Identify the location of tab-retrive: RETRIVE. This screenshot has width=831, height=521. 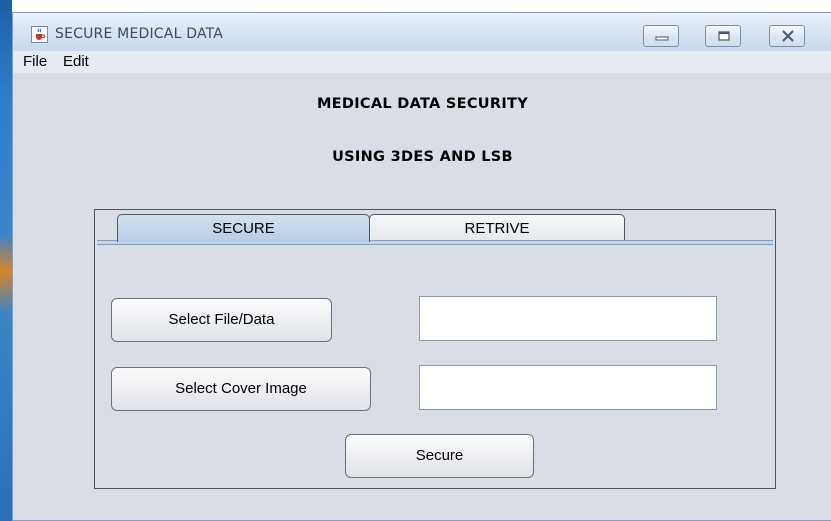
(497, 228).